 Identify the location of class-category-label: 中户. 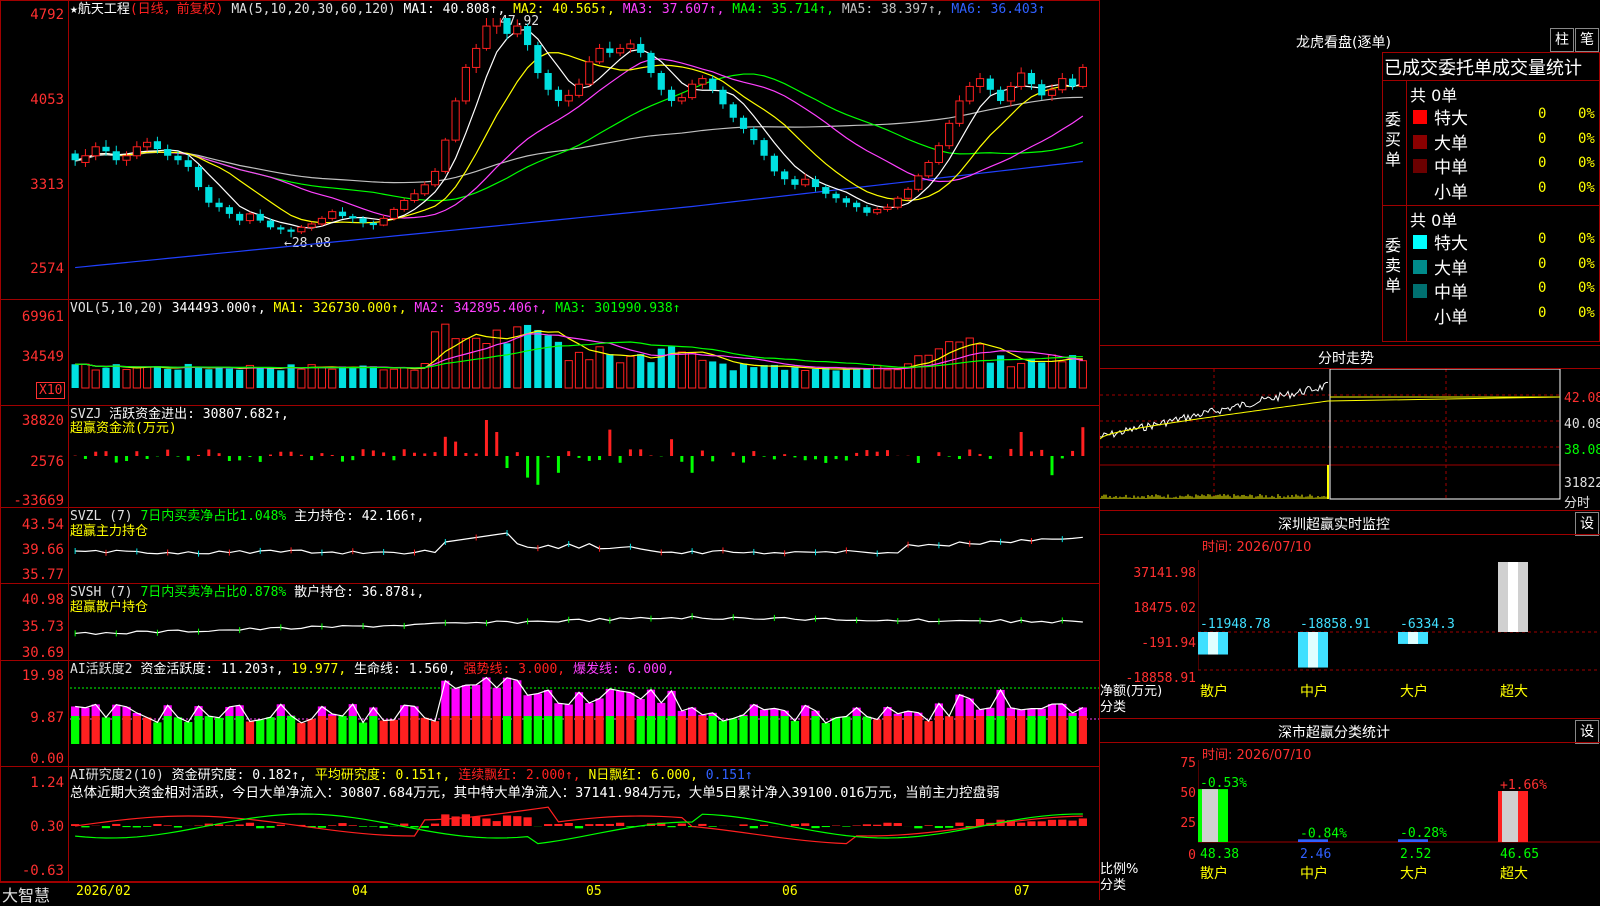
(1314, 873).